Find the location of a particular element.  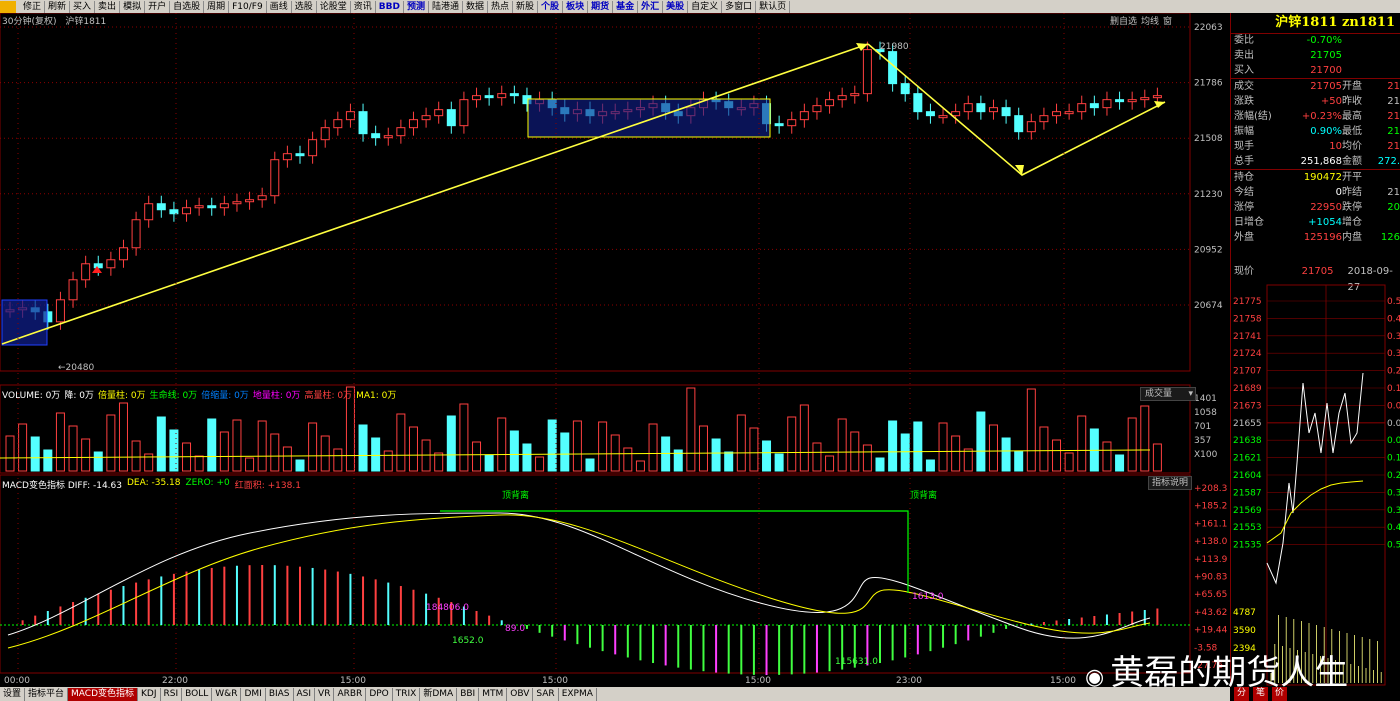

indicator-tab-19: EXPMA is located at coordinates (578, 694).